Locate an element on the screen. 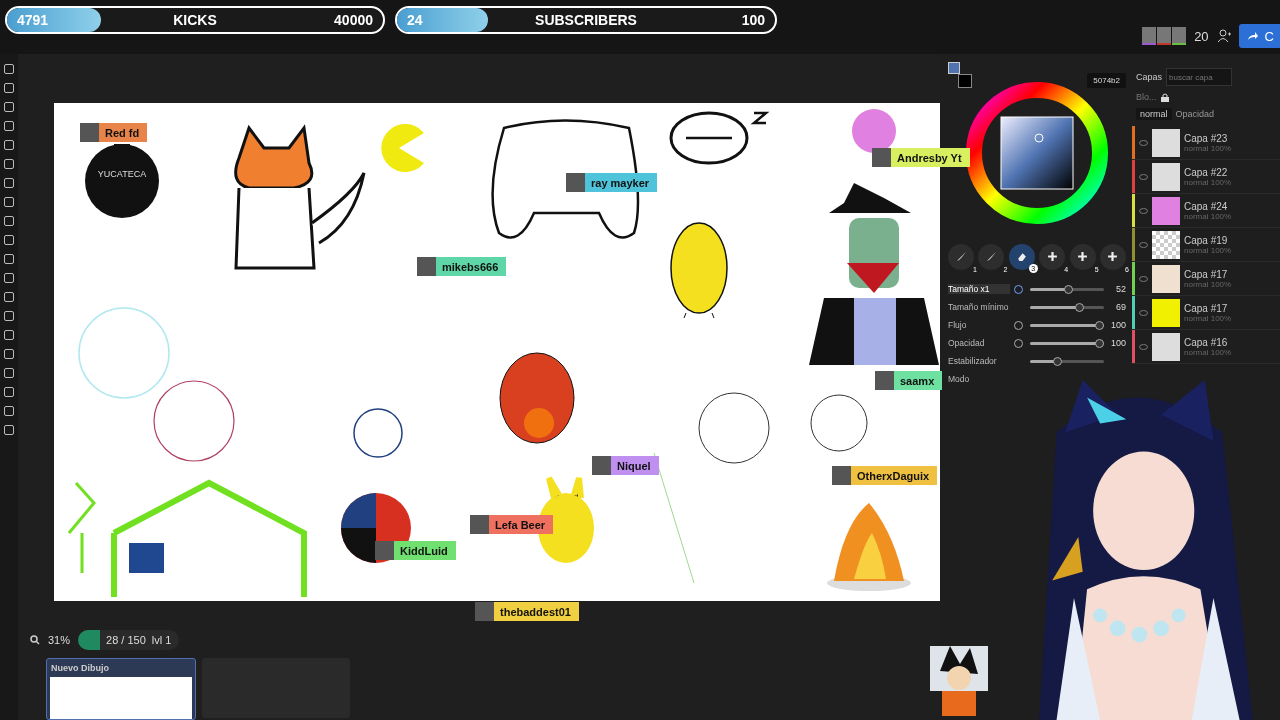 This screenshot has width=1280, height=720. cursor-tag: Andresby Yt is located at coordinates (921, 157).